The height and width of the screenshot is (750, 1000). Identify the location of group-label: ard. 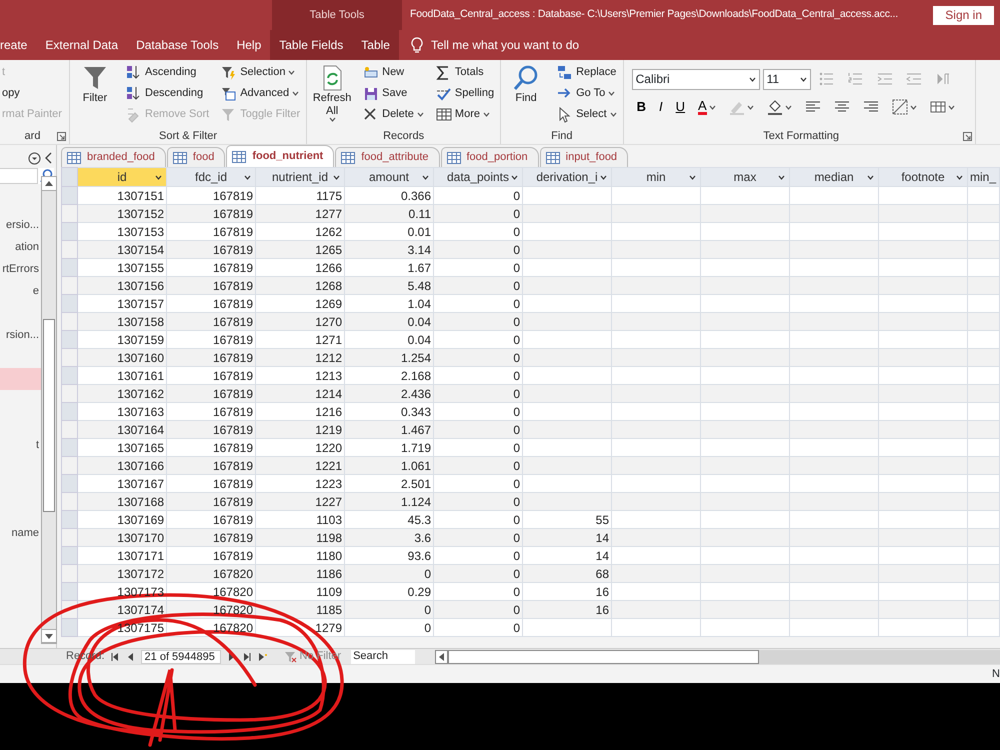
(33, 136).